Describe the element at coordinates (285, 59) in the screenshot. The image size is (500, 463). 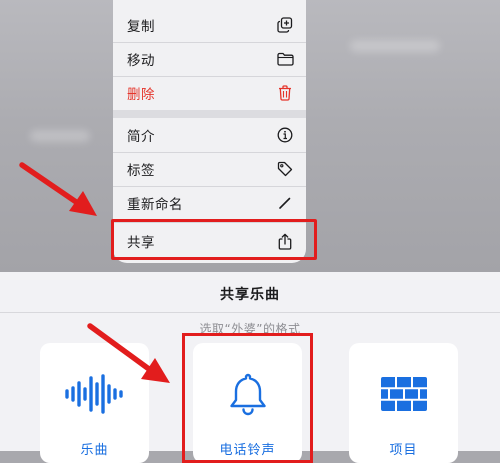
I see `folder-icon` at that location.